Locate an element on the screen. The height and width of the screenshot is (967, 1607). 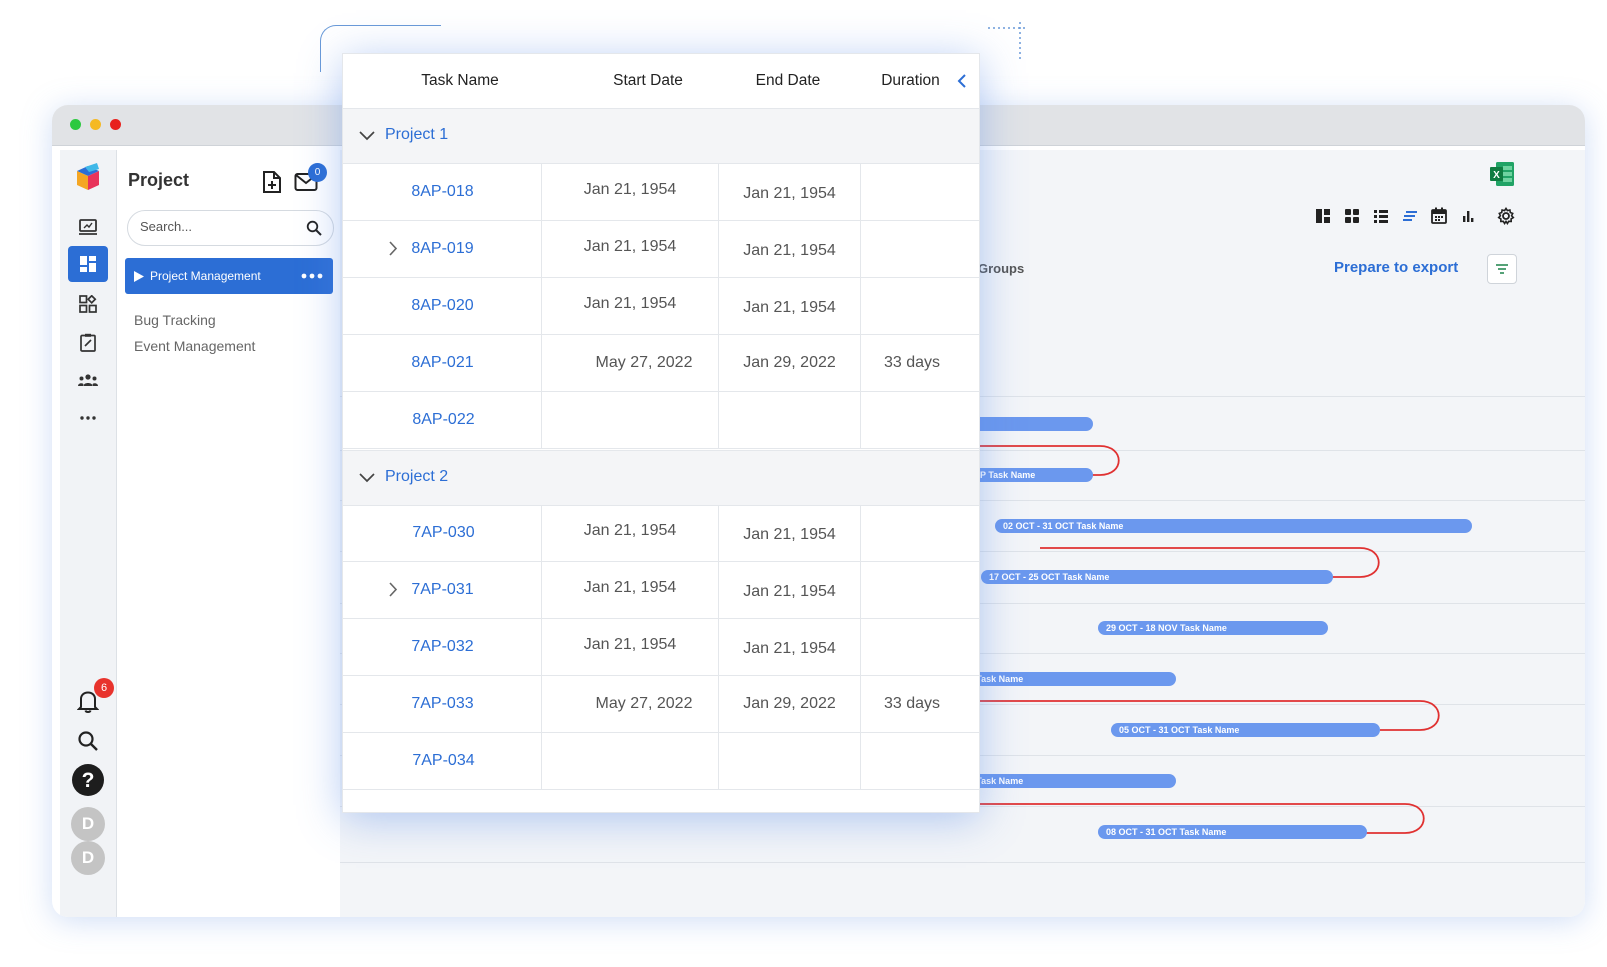
table-row: 8AP-022 is located at coordinates (661, 420).